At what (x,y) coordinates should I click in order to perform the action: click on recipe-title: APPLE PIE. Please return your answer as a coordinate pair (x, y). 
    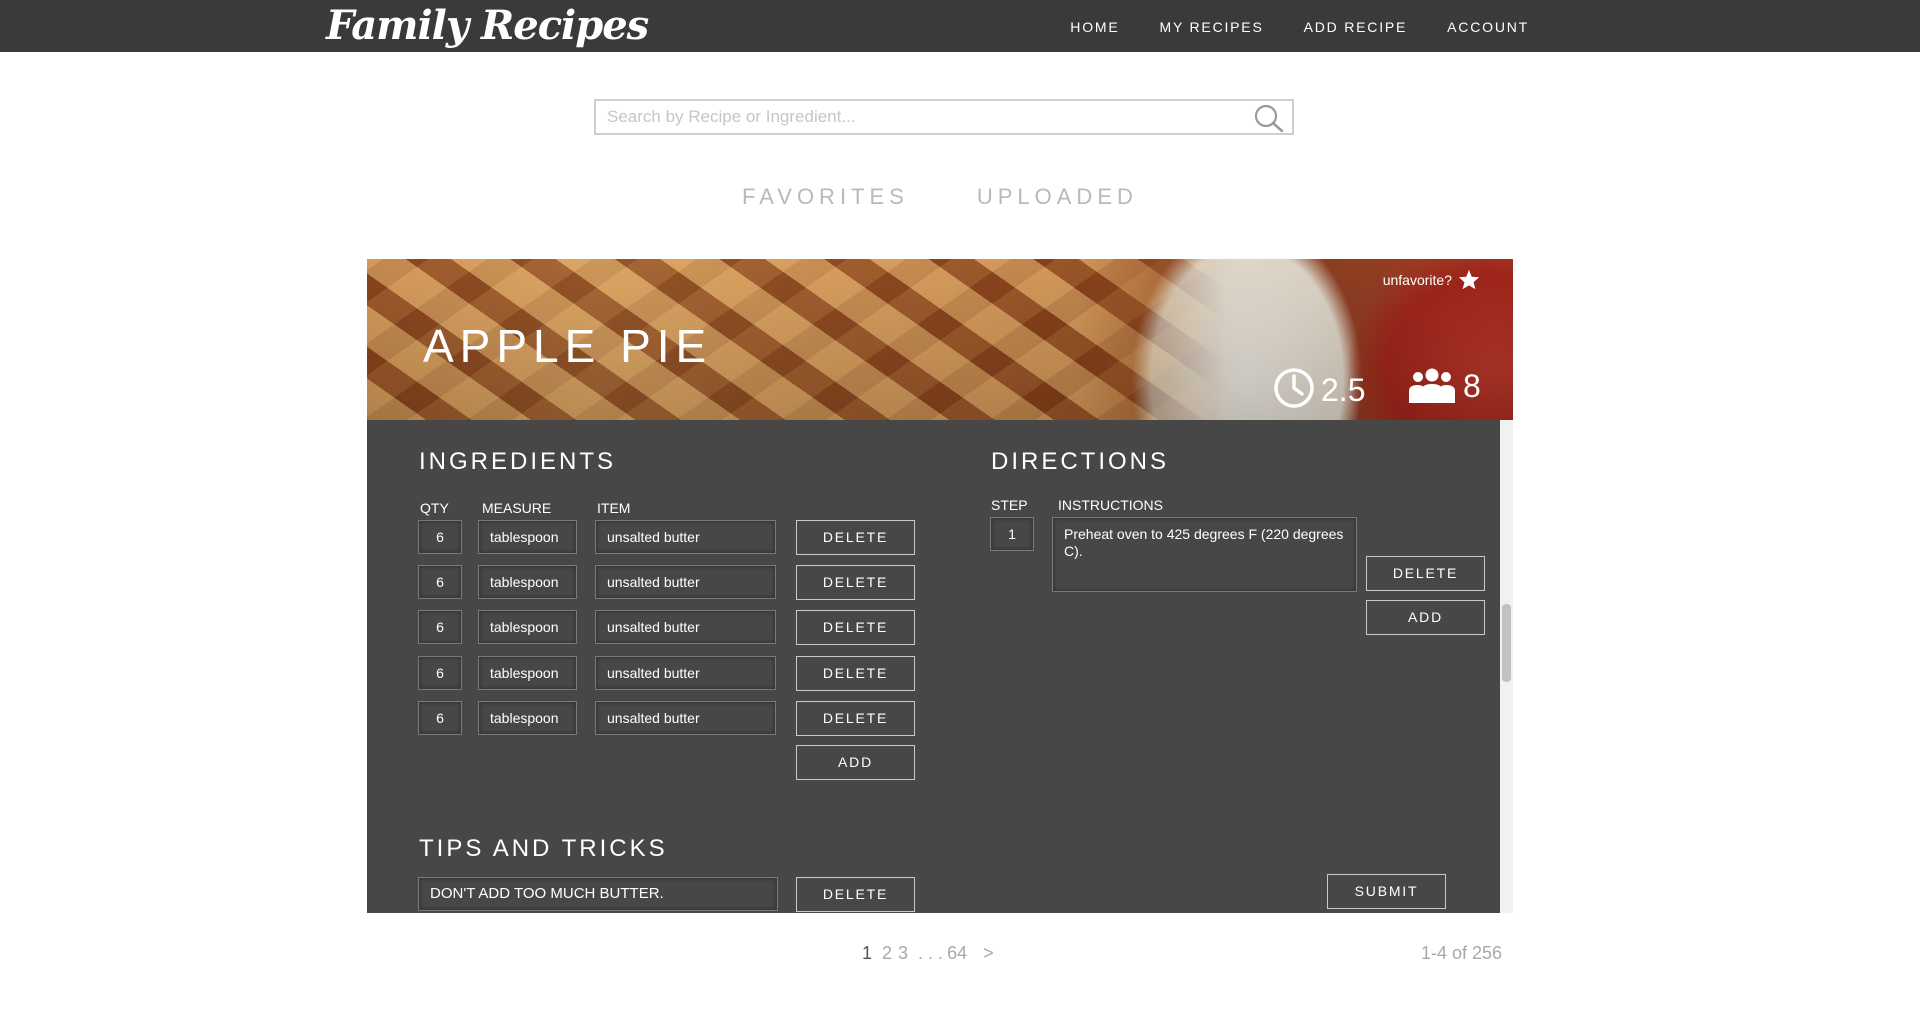
    Looking at the image, I should click on (568, 346).